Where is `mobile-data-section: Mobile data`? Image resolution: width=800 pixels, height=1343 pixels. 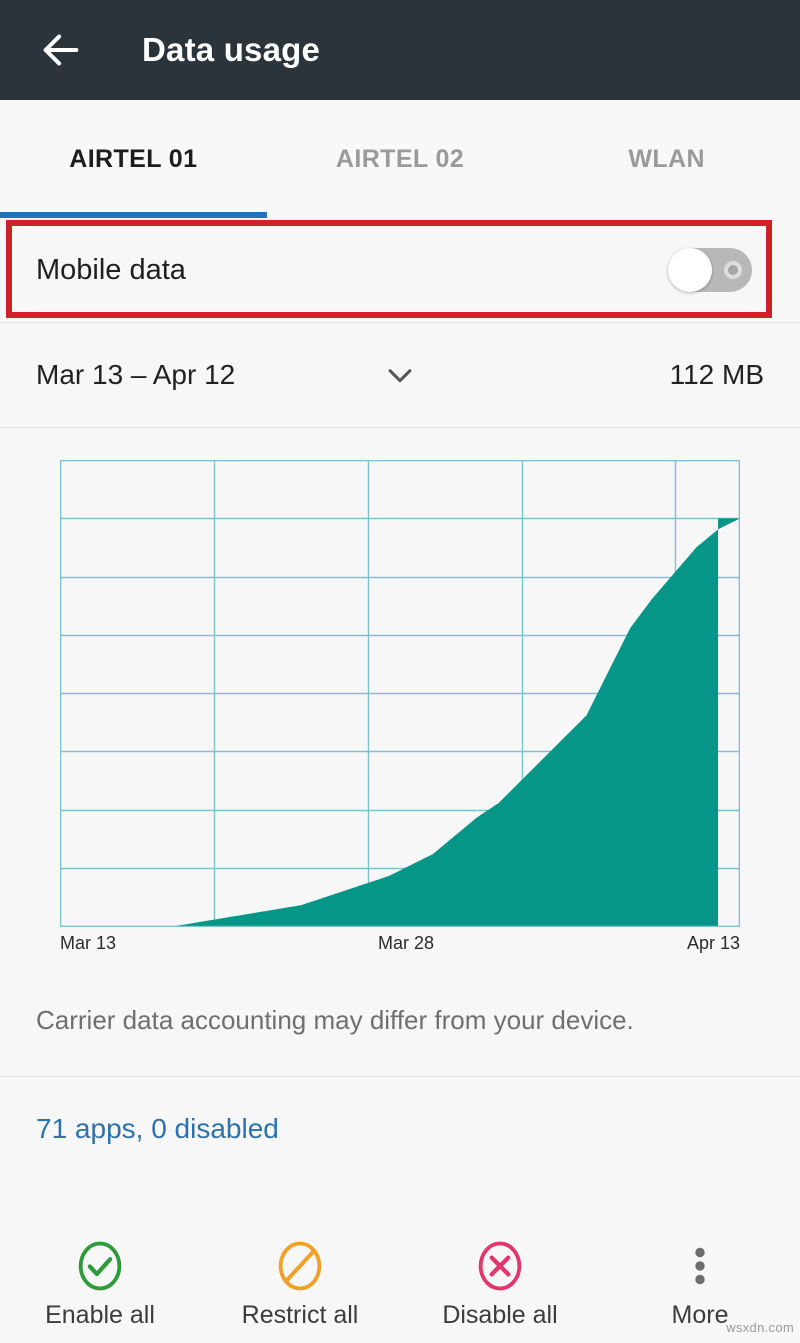 mobile-data-section: Mobile data is located at coordinates (400, 270).